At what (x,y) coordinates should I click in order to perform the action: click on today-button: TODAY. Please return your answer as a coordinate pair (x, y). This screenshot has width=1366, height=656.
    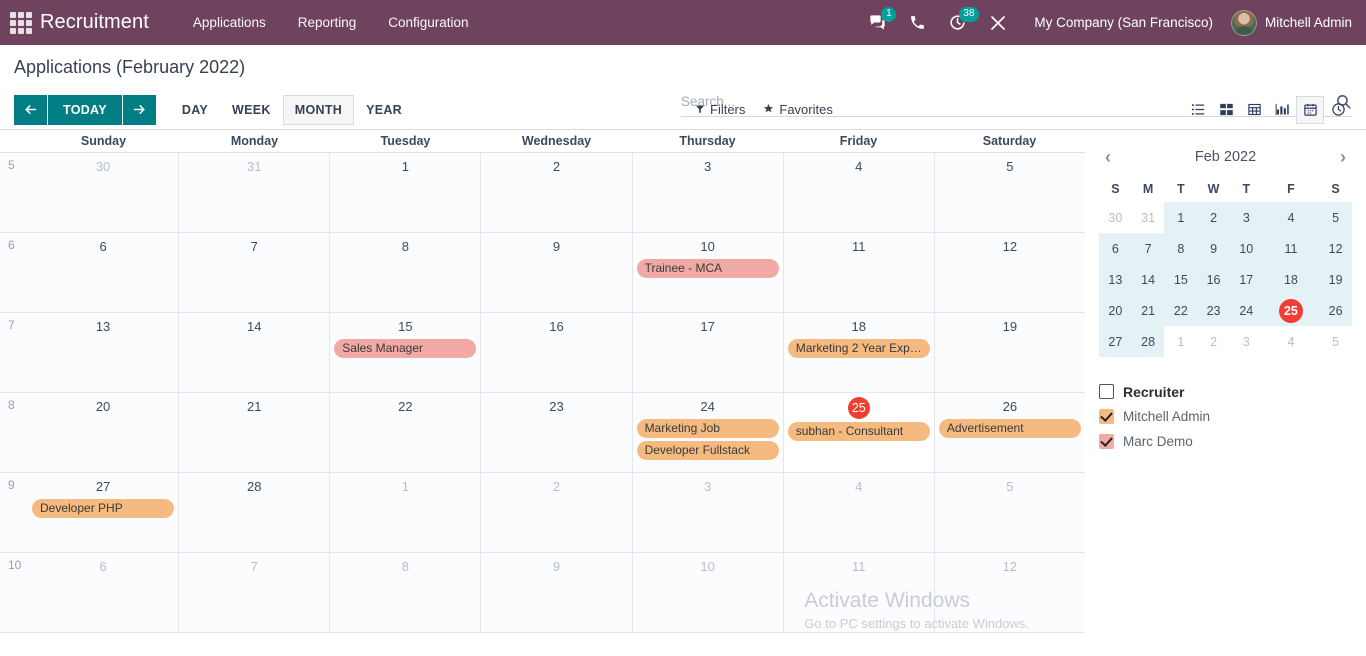
    Looking at the image, I should click on (85, 109).